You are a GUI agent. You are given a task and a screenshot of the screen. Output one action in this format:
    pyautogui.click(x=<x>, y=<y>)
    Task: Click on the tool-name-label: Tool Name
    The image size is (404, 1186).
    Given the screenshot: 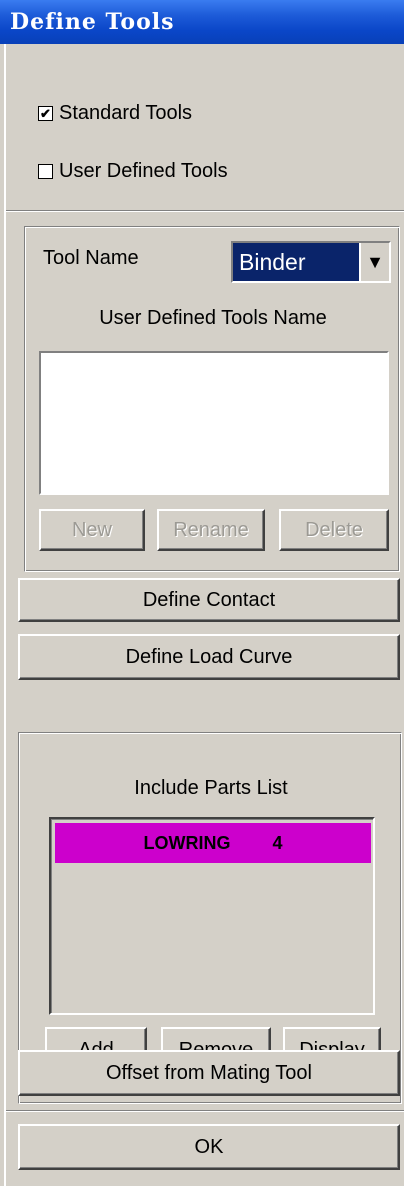 What is the action you would take?
    pyautogui.click(x=91, y=258)
    